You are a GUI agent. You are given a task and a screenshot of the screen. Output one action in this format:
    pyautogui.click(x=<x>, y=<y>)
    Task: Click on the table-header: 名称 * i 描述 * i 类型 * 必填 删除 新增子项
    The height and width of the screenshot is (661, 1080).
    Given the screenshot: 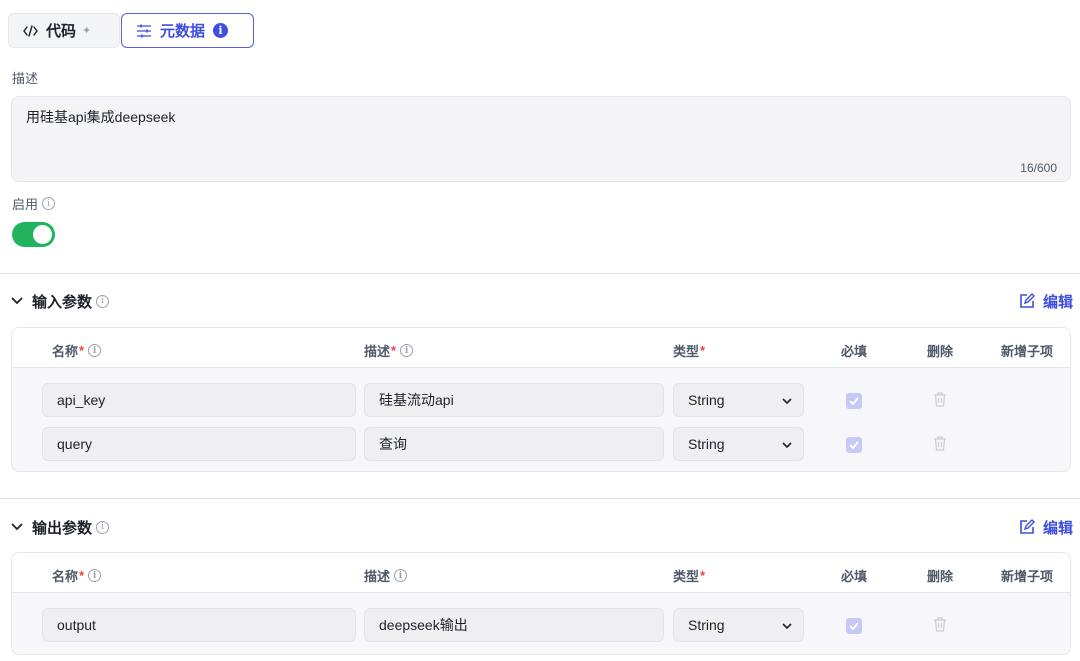 What is the action you would take?
    pyautogui.click(x=541, y=348)
    